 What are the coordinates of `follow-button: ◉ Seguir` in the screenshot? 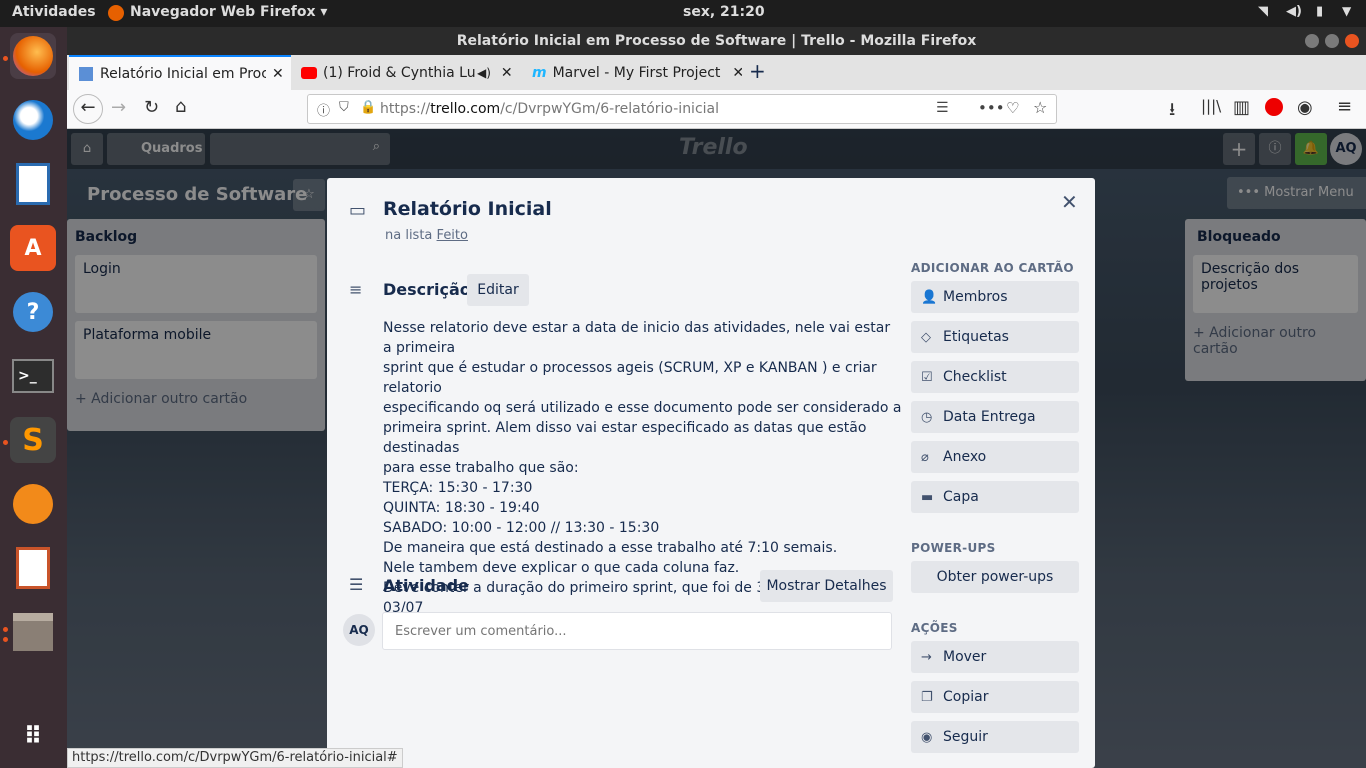 It's located at (995, 737).